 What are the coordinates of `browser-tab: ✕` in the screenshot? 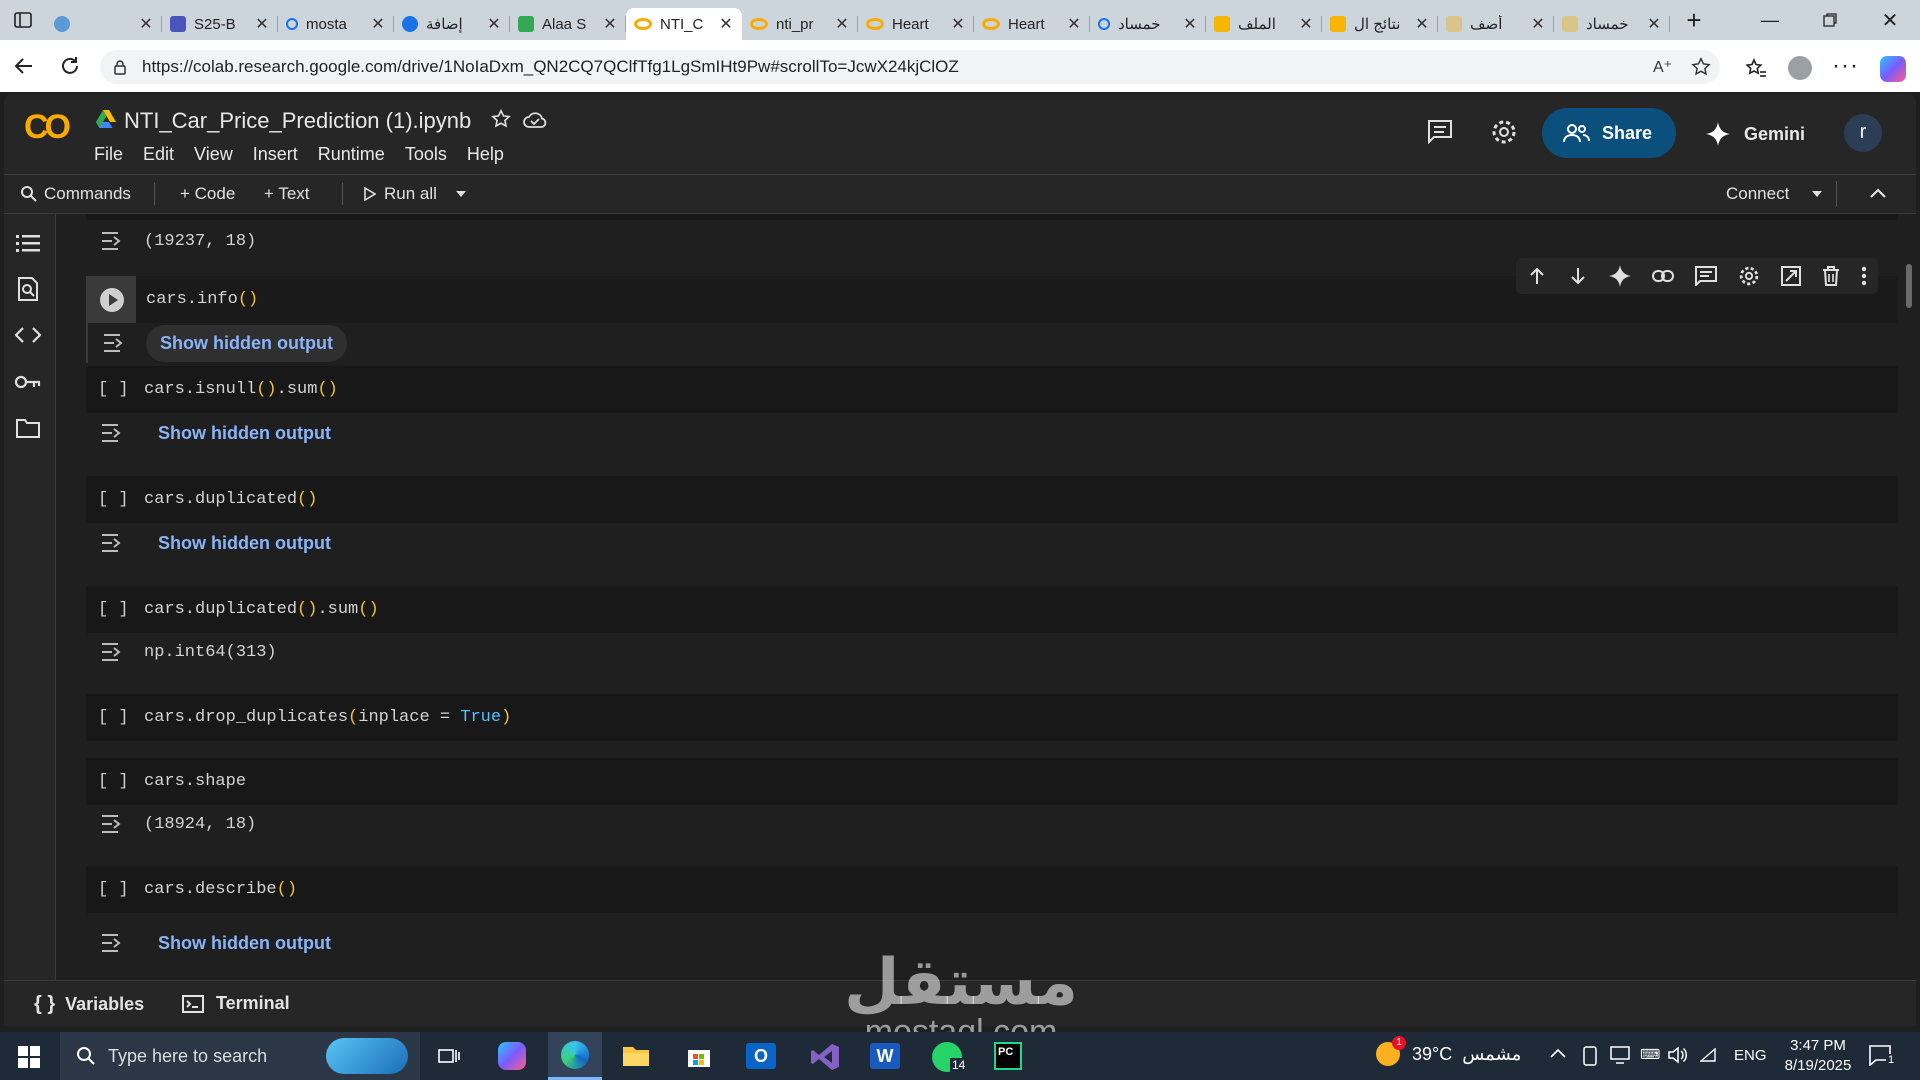 It's located at (104, 24).